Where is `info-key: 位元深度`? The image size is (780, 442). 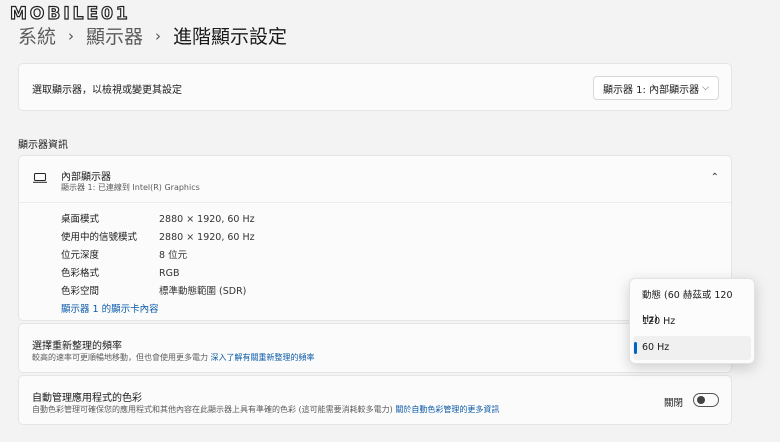 info-key: 位元深度 is located at coordinates (80, 255).